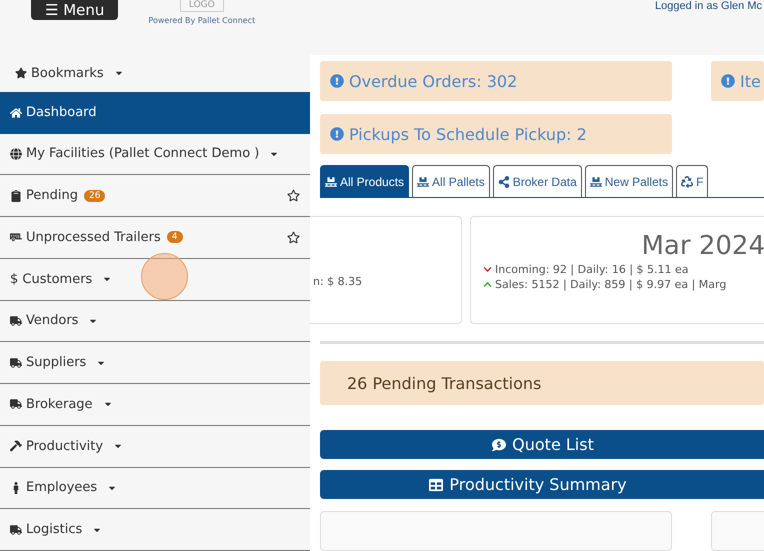 The width and height of the screenshot is (764, 551). Describe the element at coordinates (337, 281) in the screenshot. I see `stat-text: n: $ 8.35` at that location.